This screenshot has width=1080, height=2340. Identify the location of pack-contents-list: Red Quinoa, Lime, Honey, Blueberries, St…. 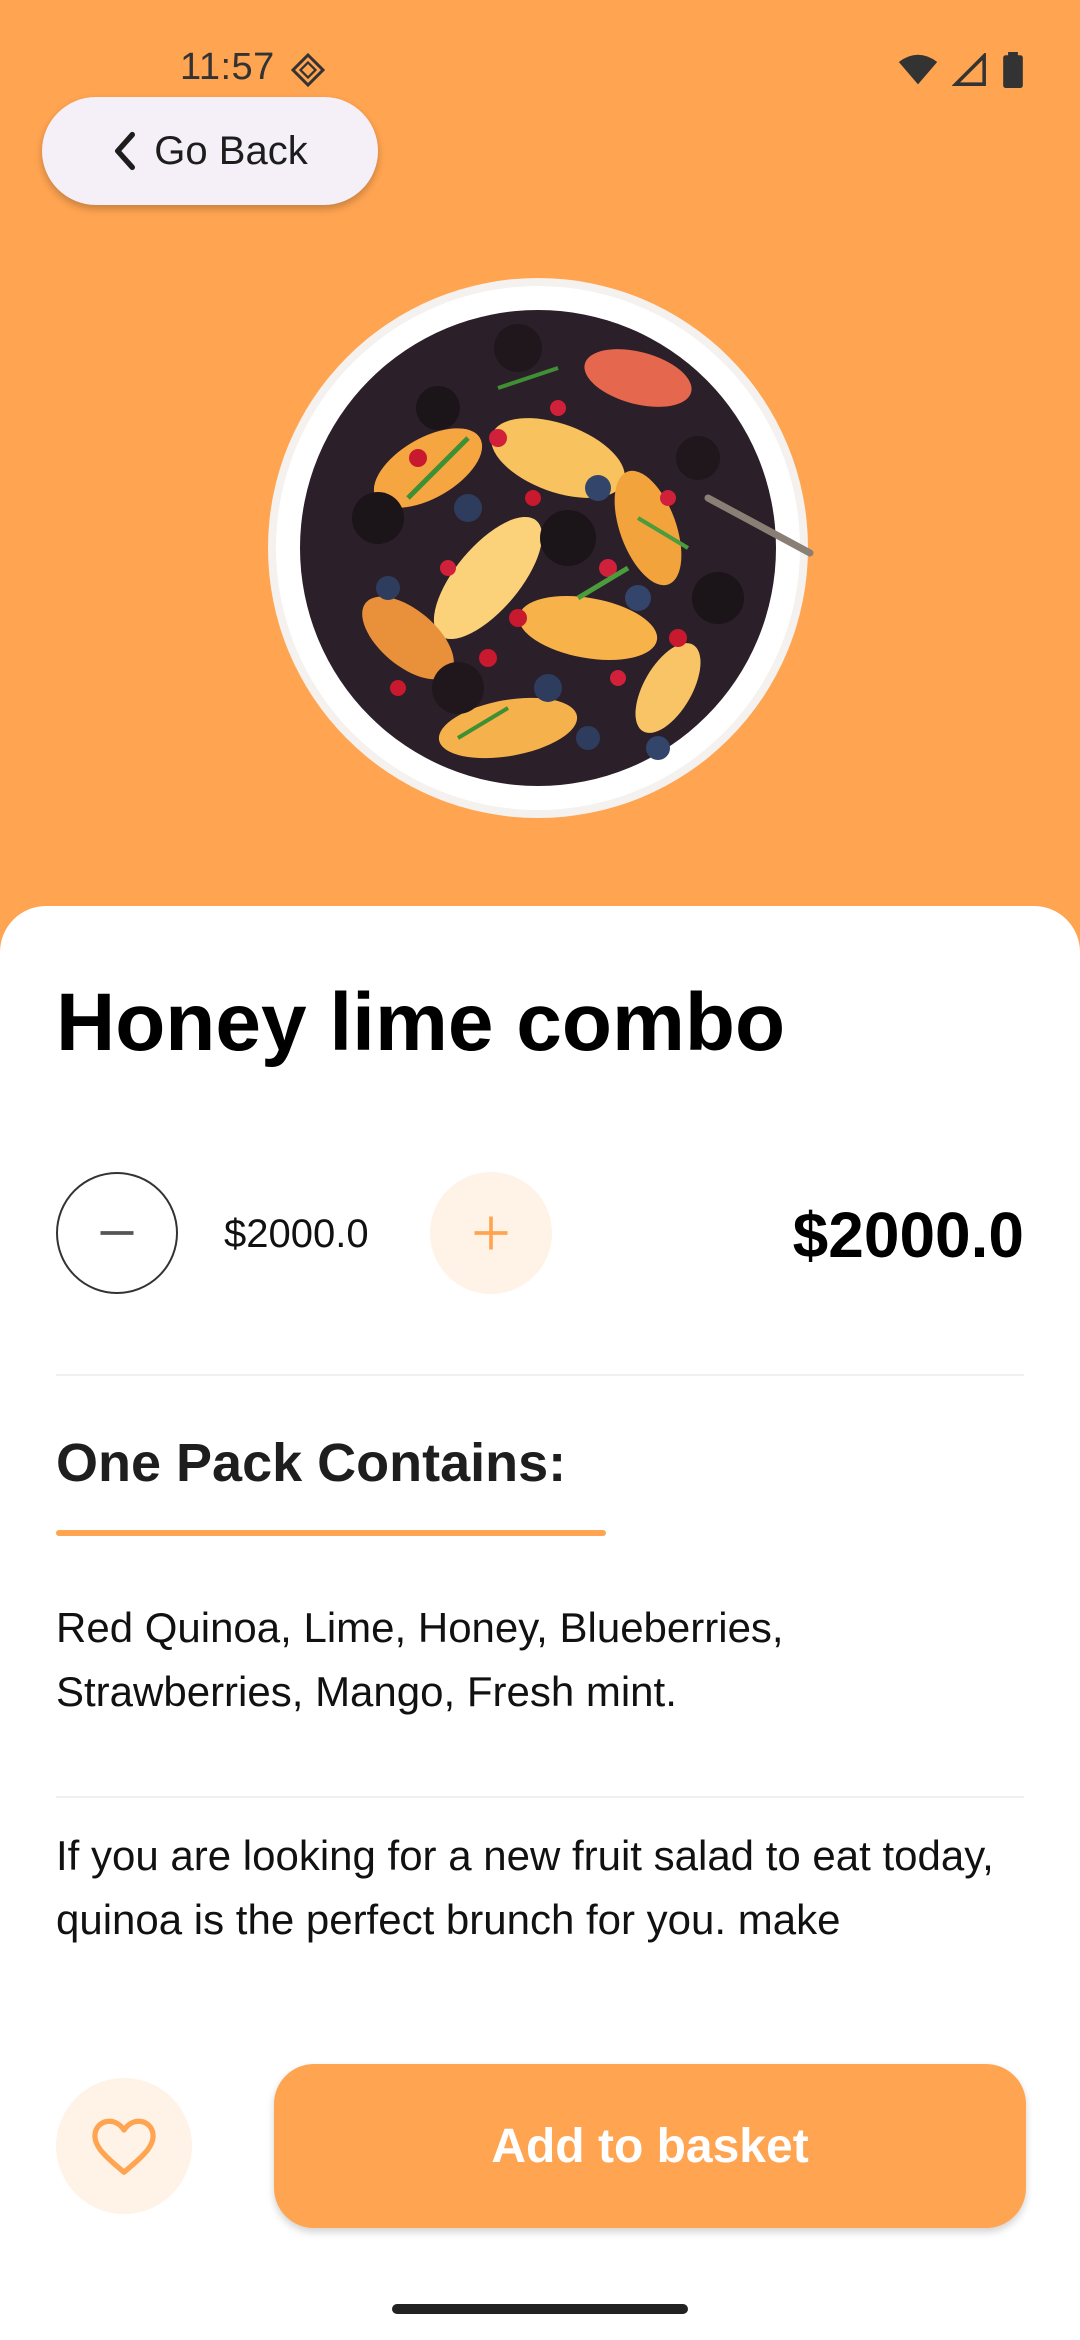
(420, 1659).